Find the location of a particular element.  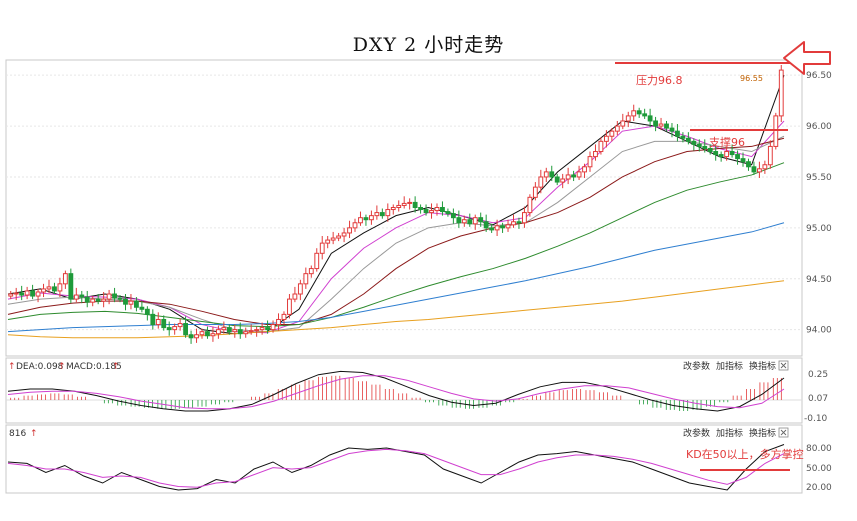

macd-ytick-mid: 0.07 is located at coordinates (818, 399).